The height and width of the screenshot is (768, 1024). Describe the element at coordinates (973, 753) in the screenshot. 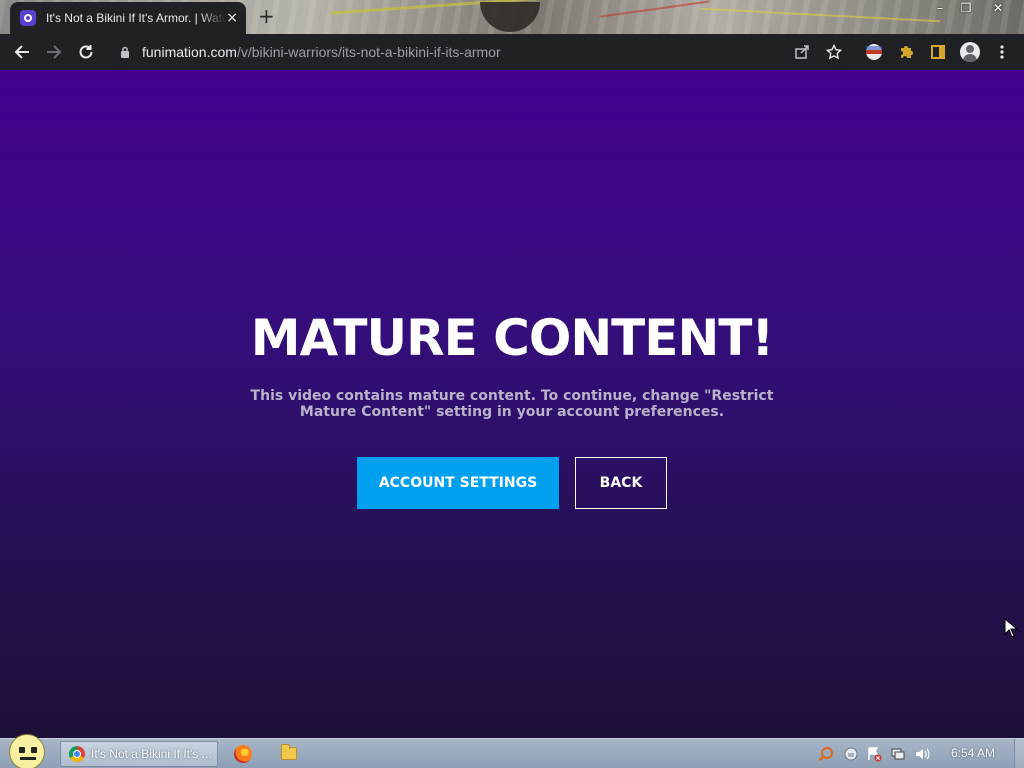

I see `taskbar-clock: 6:54 AM` at that location.